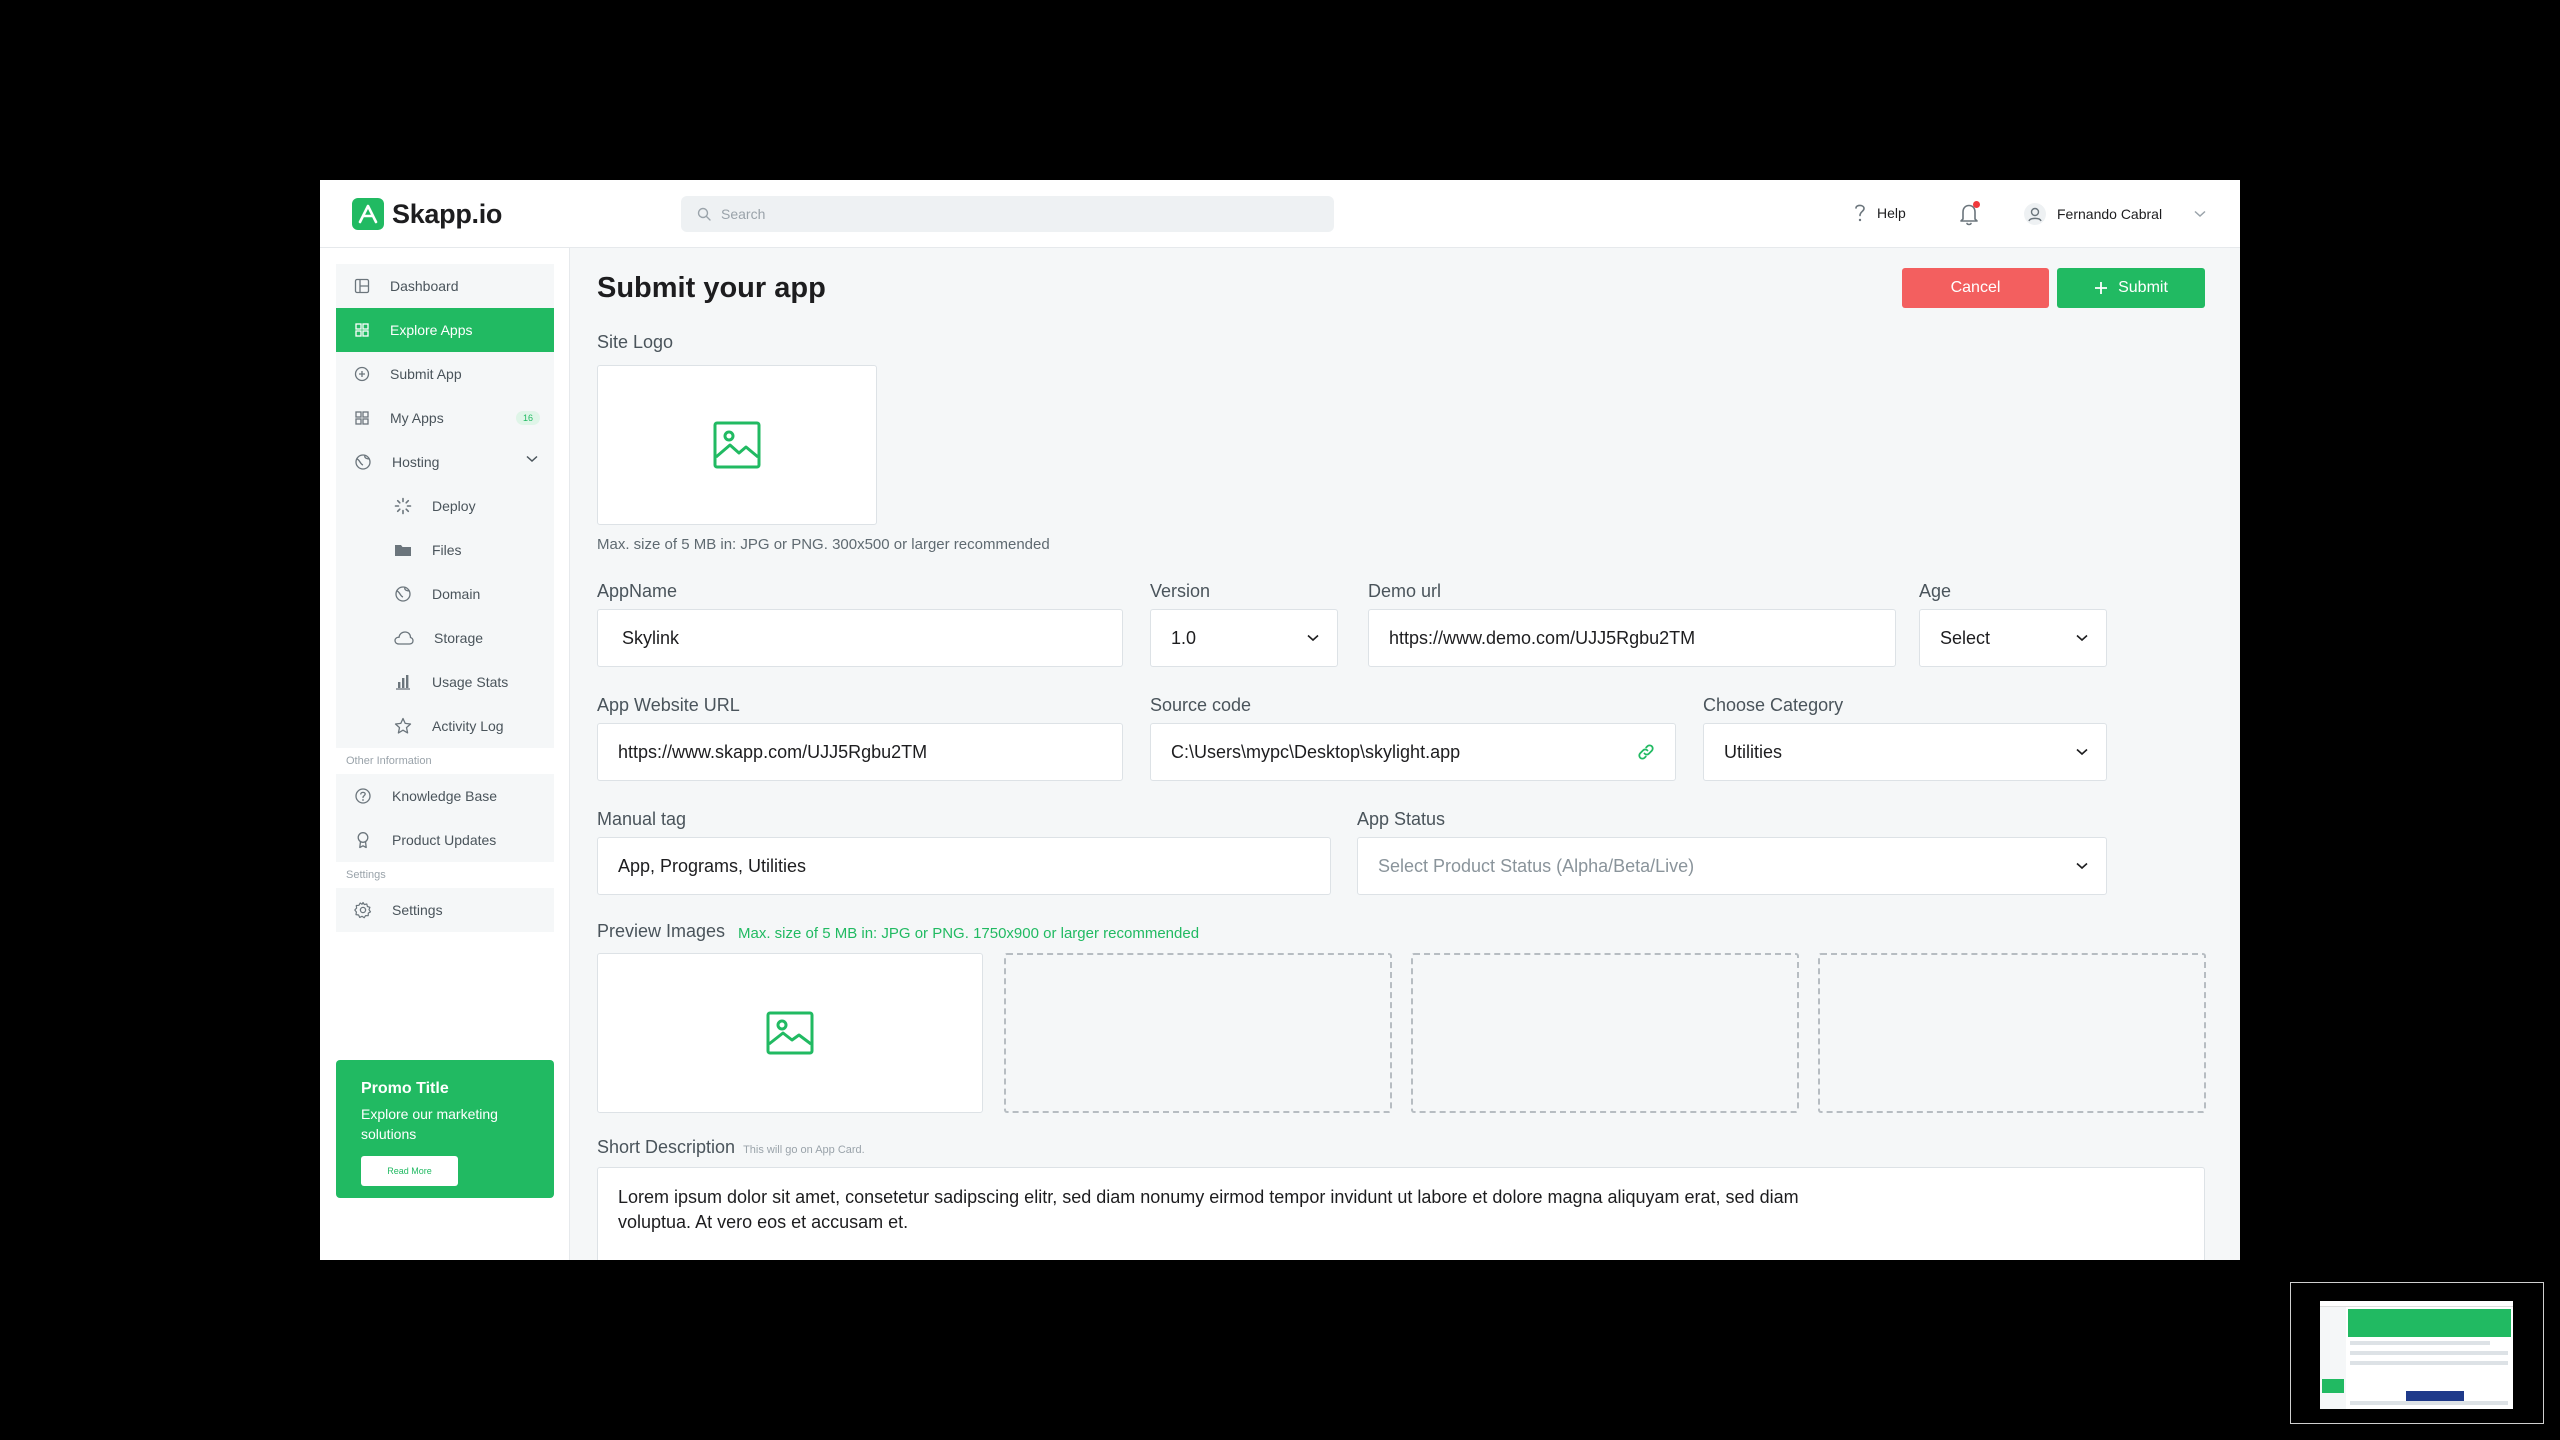  Describe the element at coordinates (635, 342) in the screenshot. I see `site-logo-label: Site Logo` at that location.